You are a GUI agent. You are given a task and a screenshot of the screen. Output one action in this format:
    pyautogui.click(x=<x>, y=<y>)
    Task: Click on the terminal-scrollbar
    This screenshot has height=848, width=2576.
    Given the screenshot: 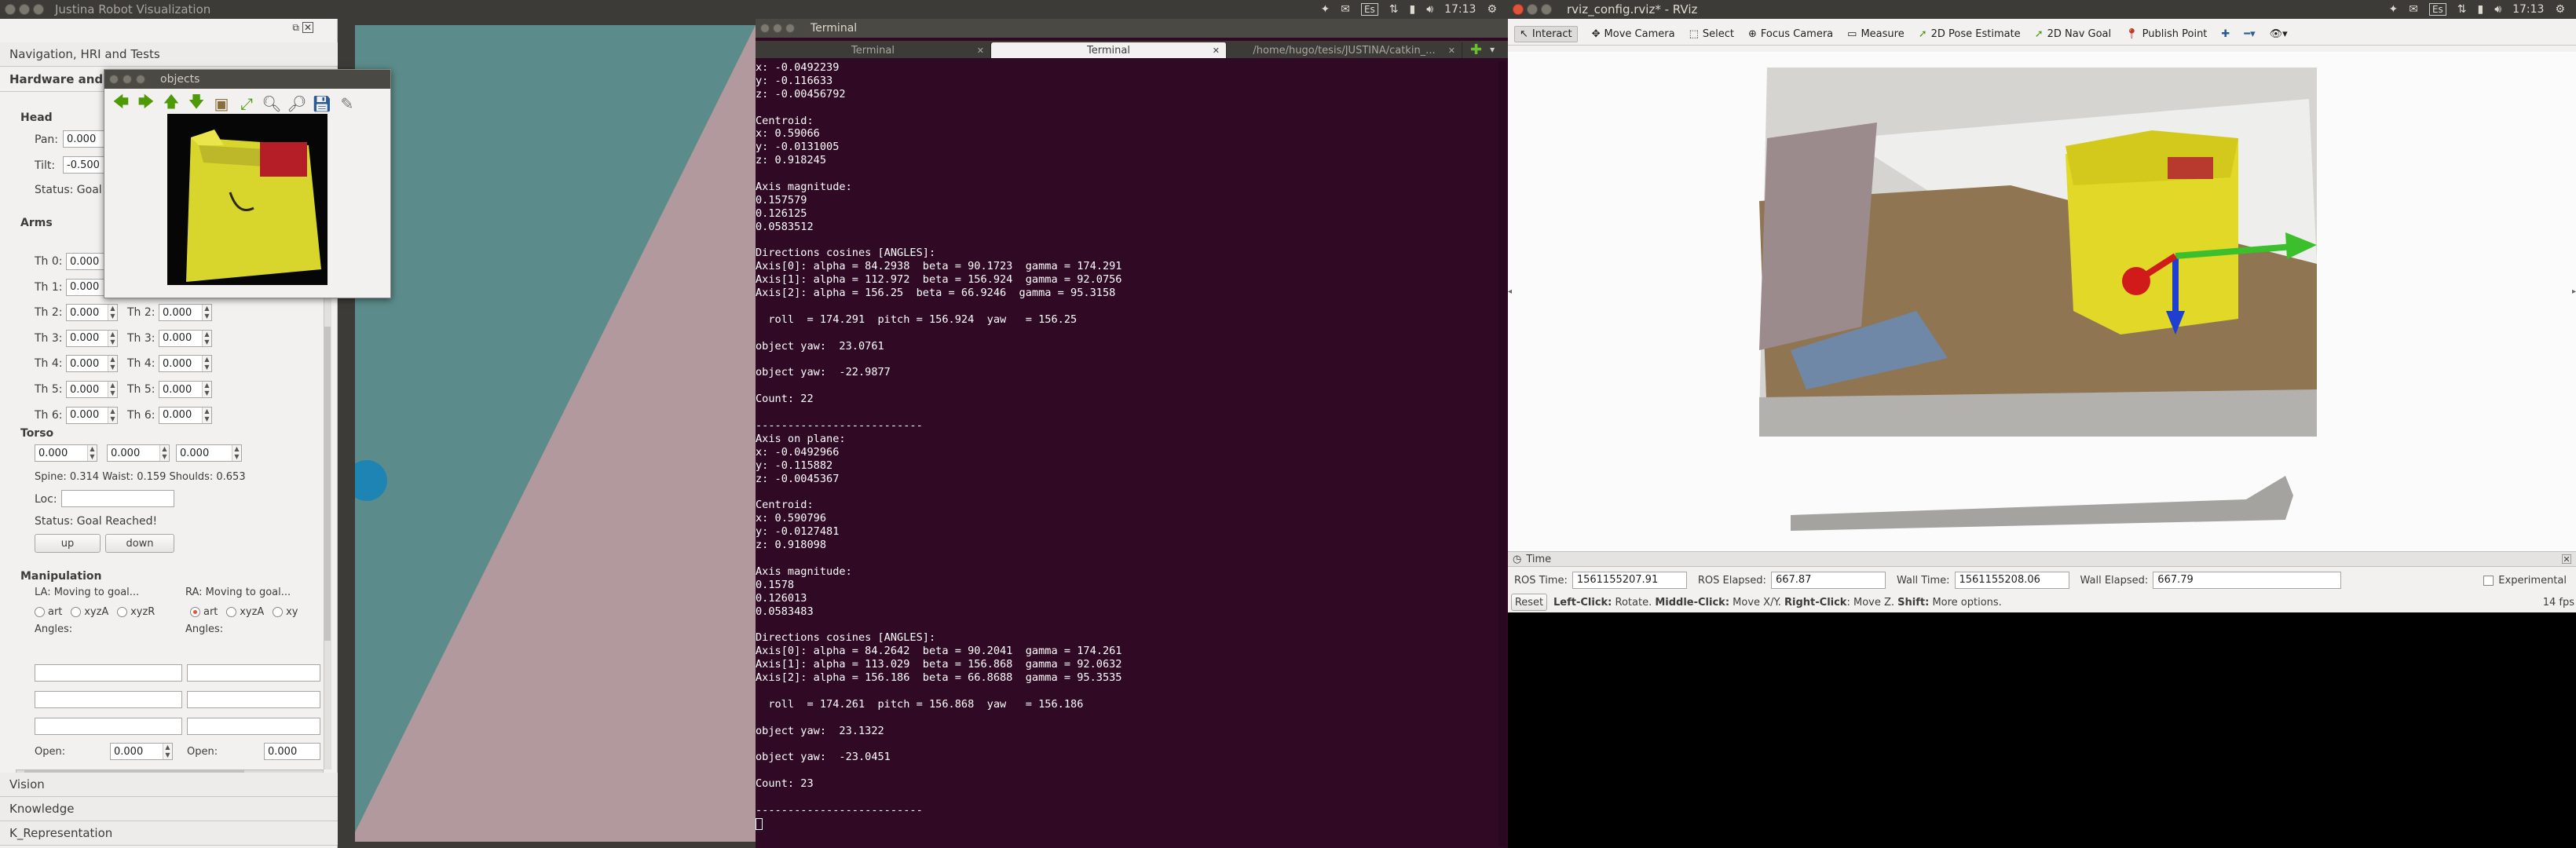 What is the action you would take?
    pyautogui.click(x=1502, y=453)
    